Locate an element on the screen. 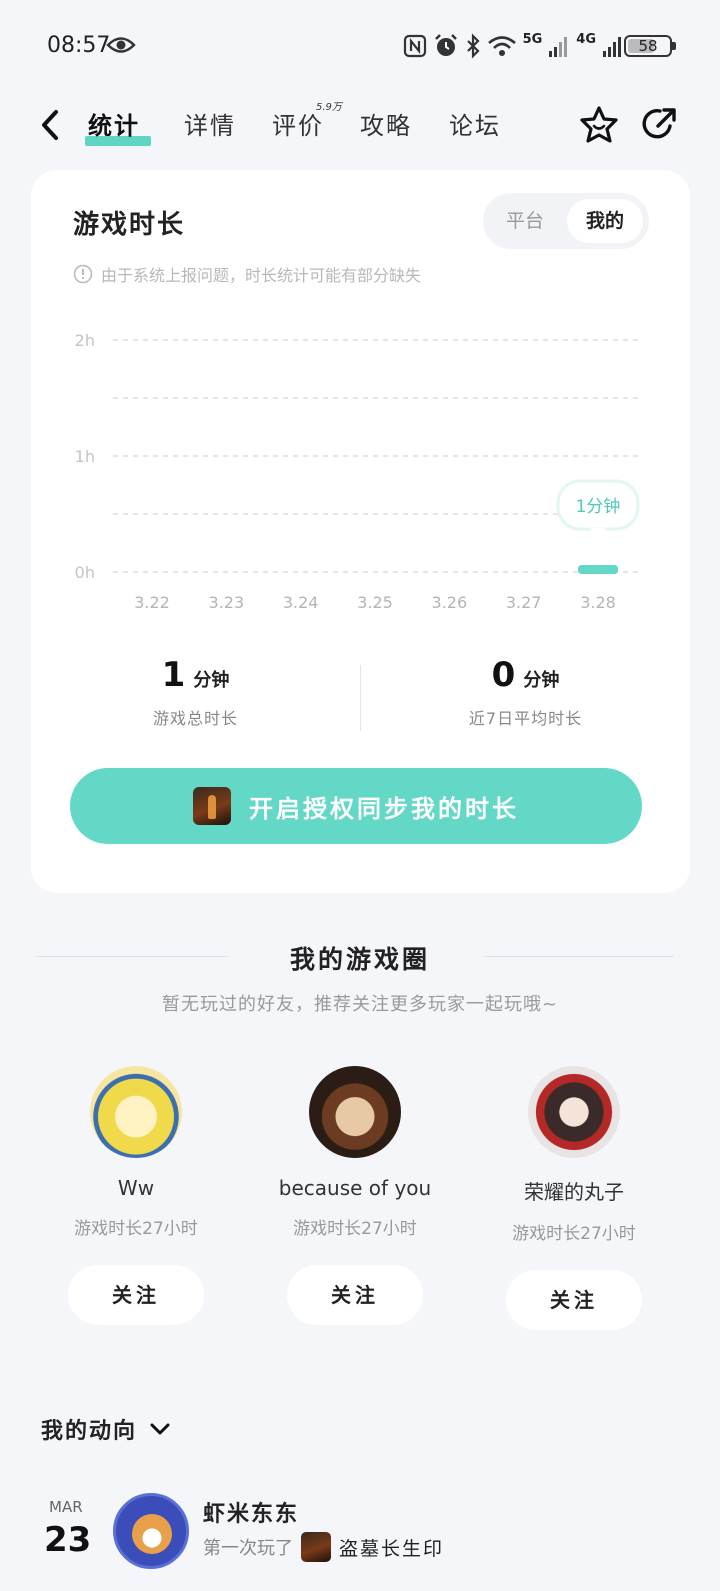 This screenshot has height=1591, width=720. avg-playtime-unit: 分钟 is located at coordinates (541, 680).